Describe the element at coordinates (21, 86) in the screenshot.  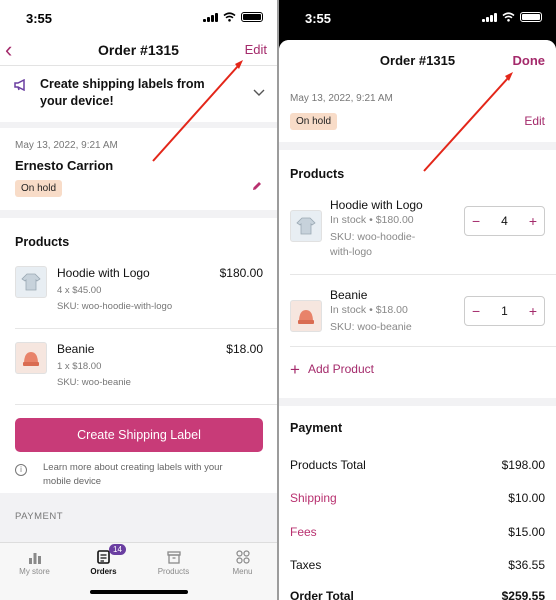
I see `megaphone-icon` at that location.